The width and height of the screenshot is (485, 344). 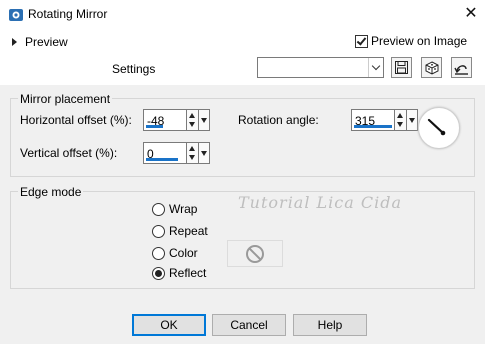 I want to click on cancel-button: Cancel, so click(x=249, y=325).